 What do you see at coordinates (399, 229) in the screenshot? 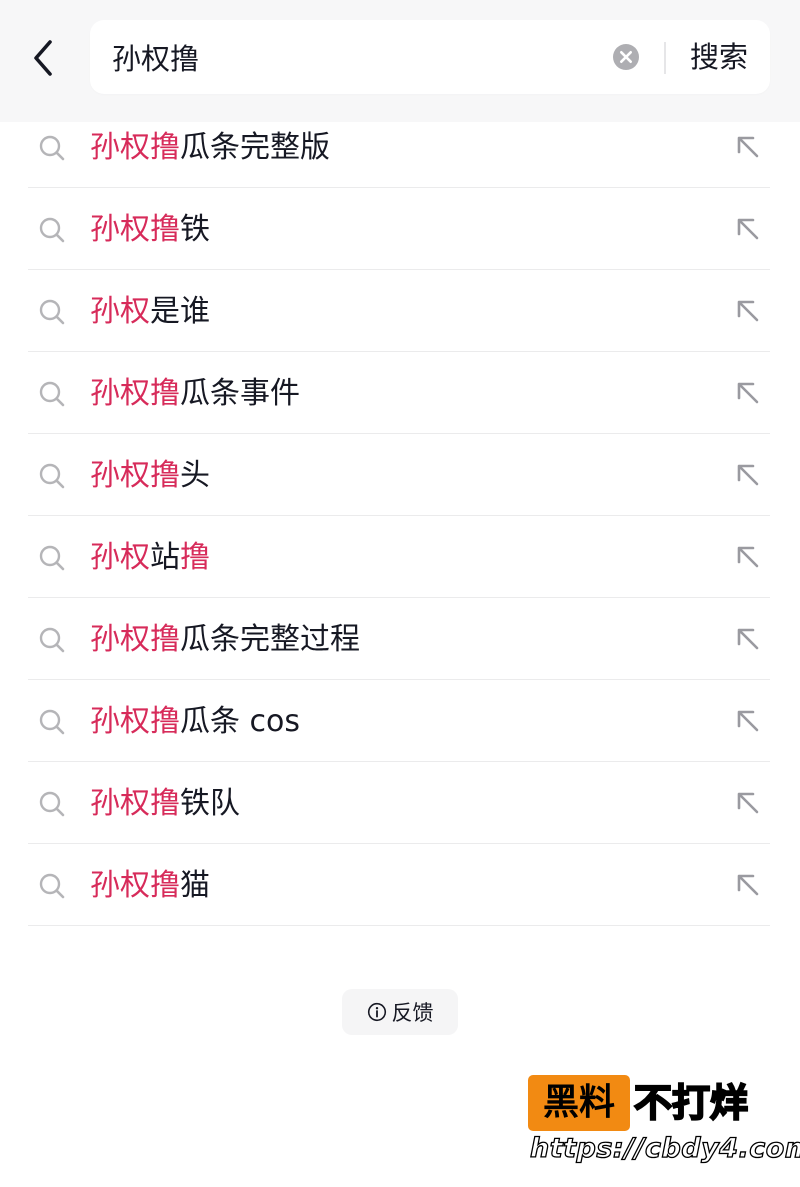
I see `suggestion-item: 孙权撸铁` at bounding box center [399, 229].